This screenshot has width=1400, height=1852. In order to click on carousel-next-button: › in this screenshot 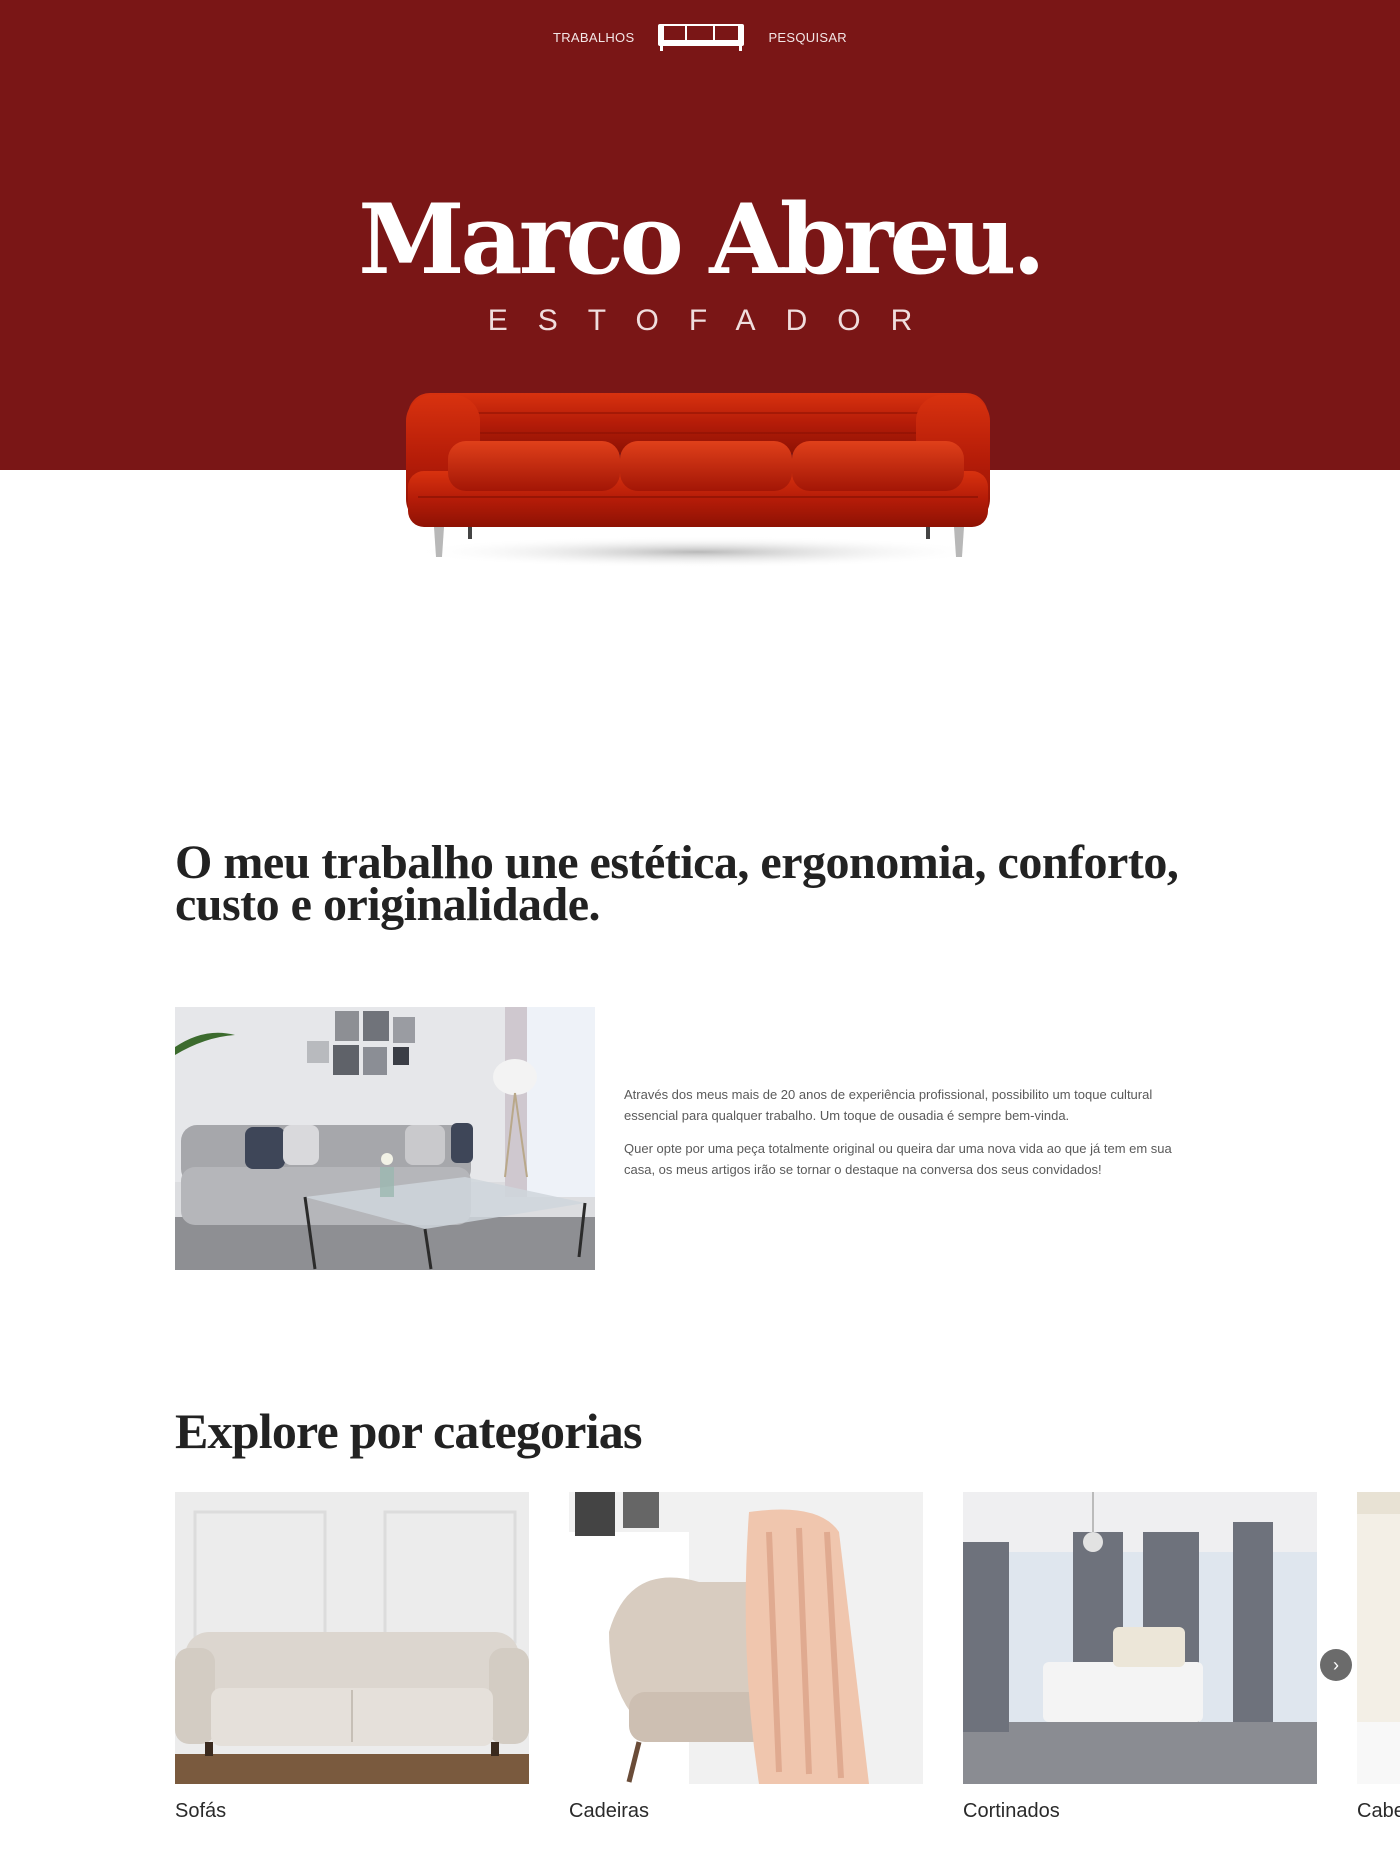, I will do `click(1336, 1665)`.